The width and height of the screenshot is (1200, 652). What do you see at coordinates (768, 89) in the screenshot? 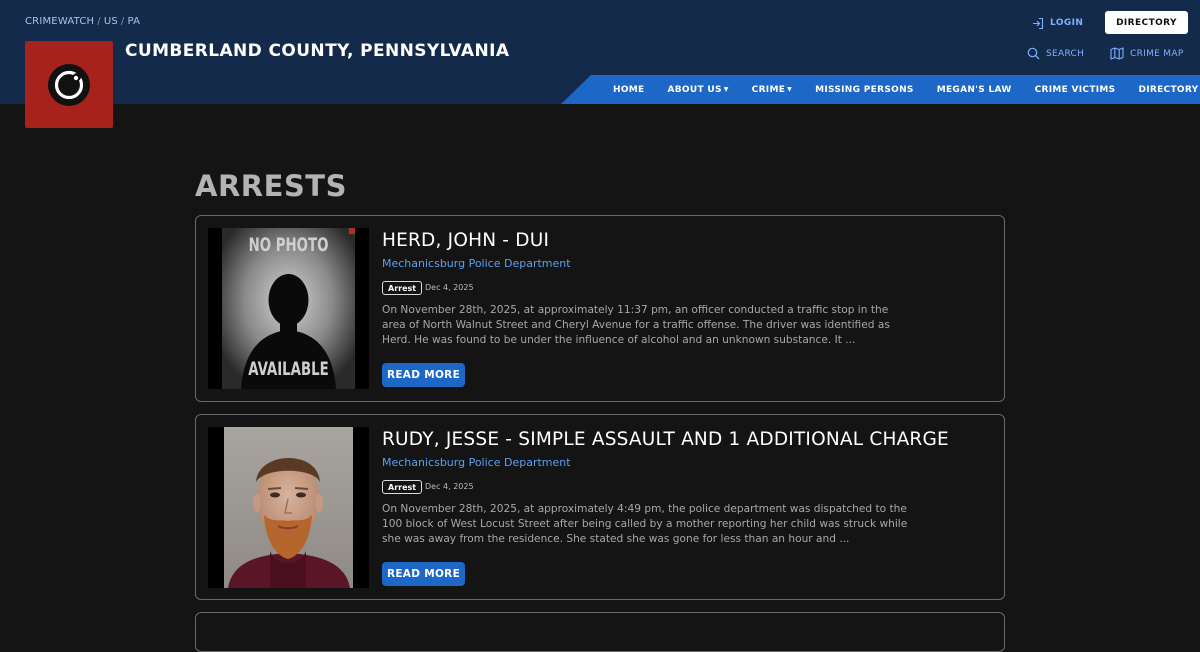
I see `nav-crime-label: CRIME` at bounding box center [768, 89].